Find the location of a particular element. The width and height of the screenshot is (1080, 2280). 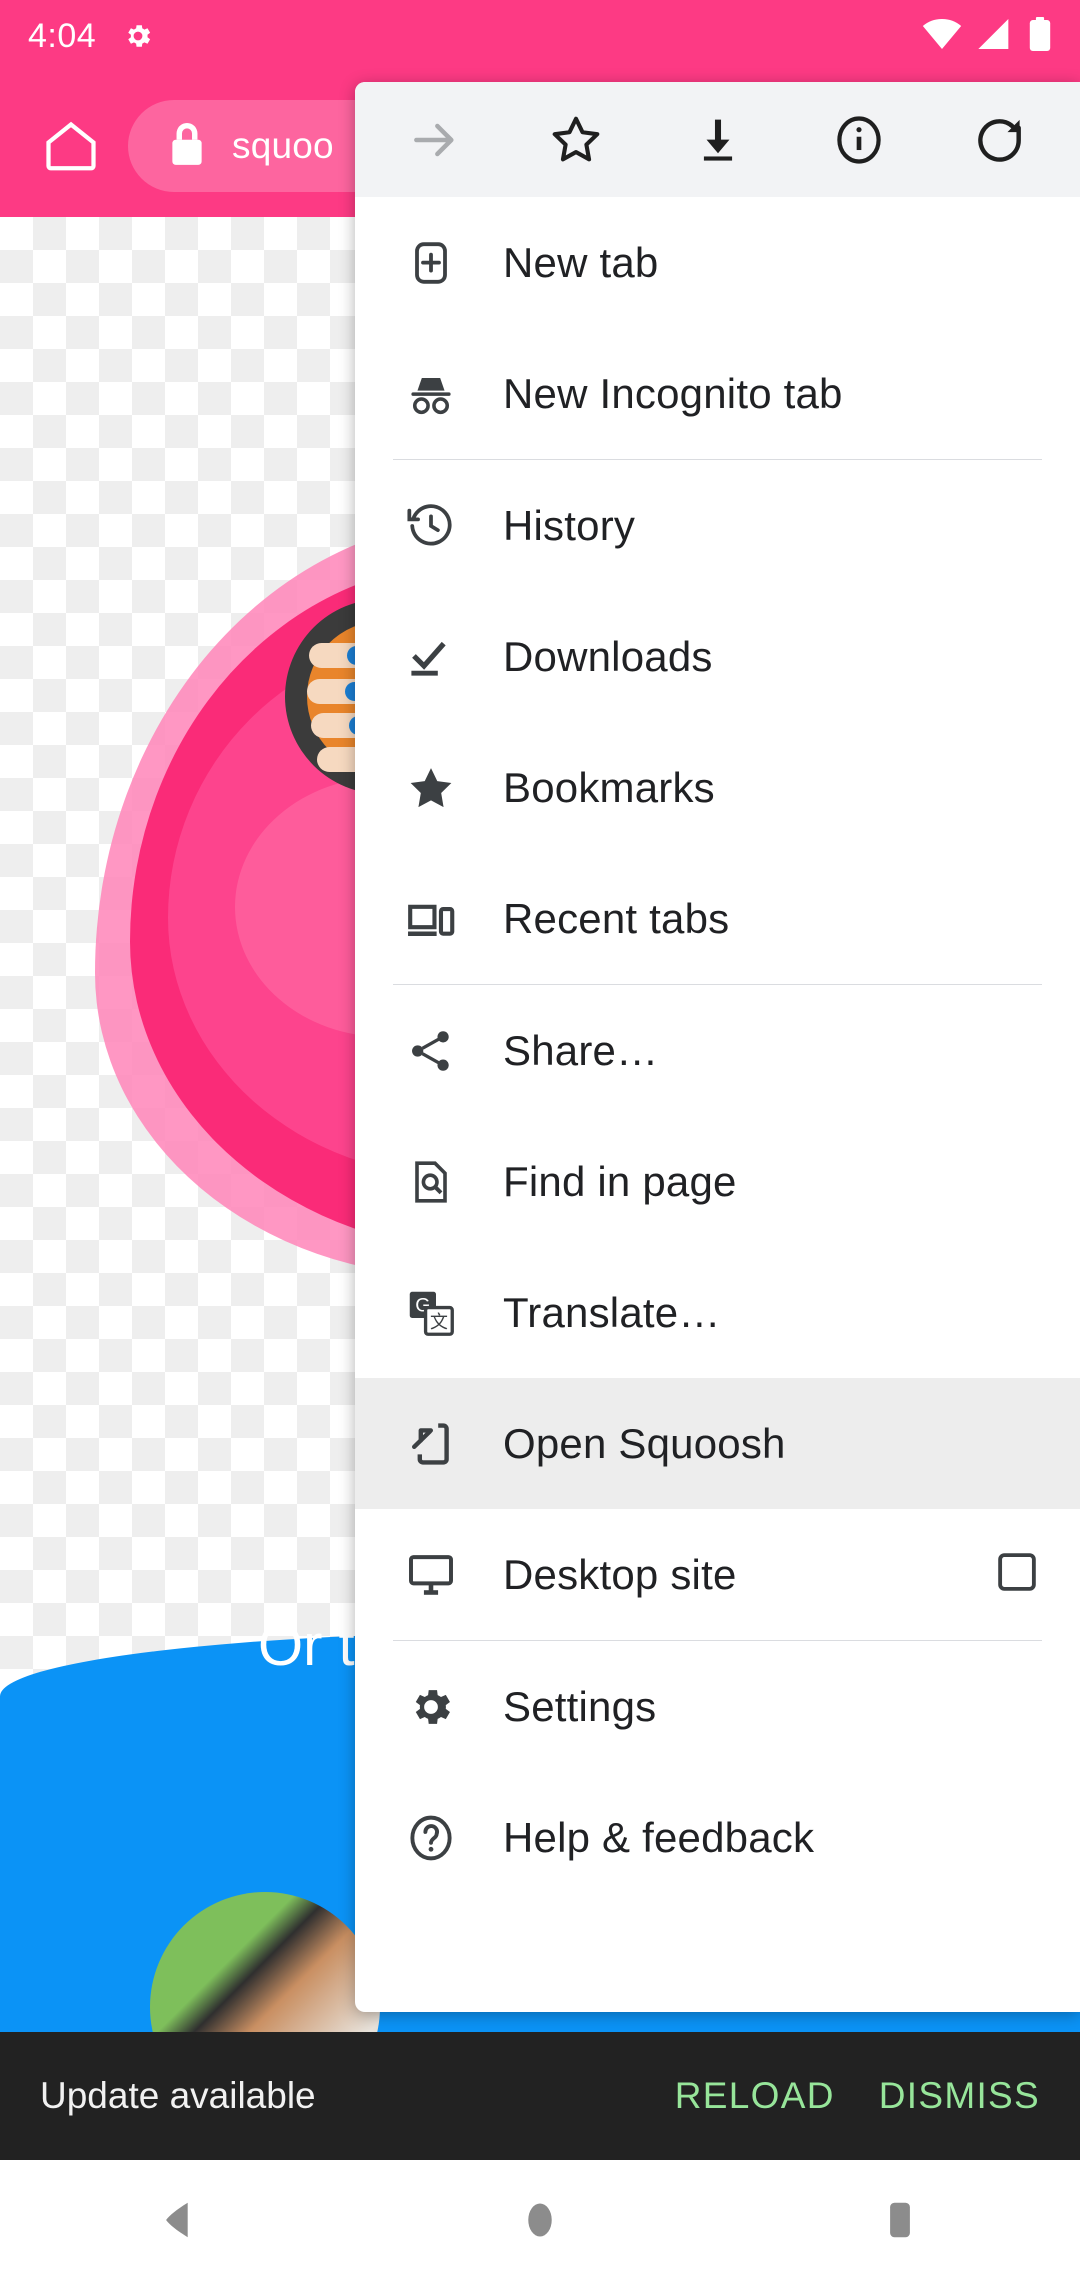

menu-item-label: Bookmarks is located at coordinates (609, 787).